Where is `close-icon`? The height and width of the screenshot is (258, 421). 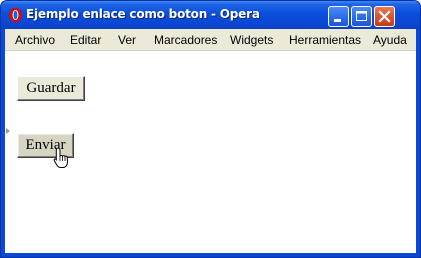 close-icon is located at coordinates (384, 16).